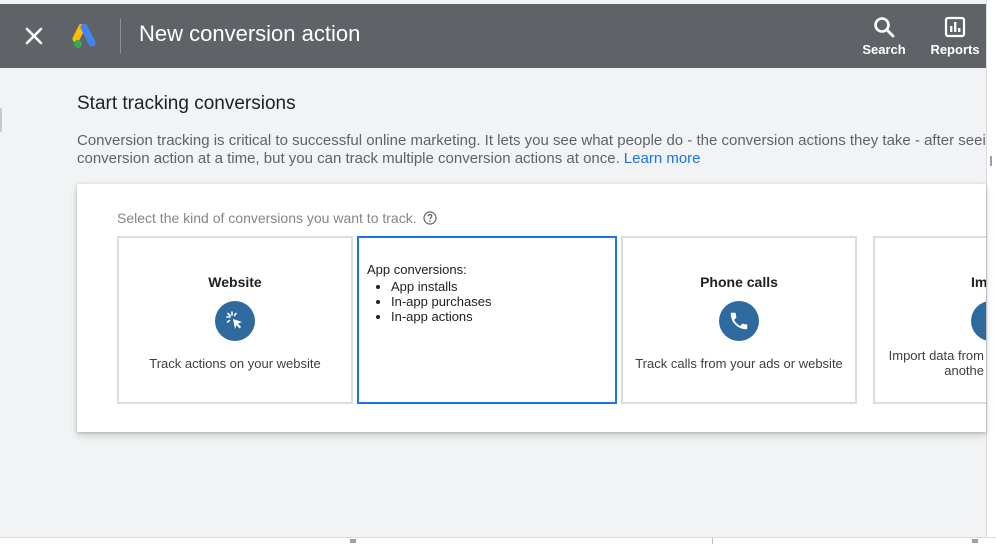 This screenshot has width=996, height=544. Describe the element at coordinates (441, 316) in the screenshot. I see `app-list-item: In-app actions` at that location.